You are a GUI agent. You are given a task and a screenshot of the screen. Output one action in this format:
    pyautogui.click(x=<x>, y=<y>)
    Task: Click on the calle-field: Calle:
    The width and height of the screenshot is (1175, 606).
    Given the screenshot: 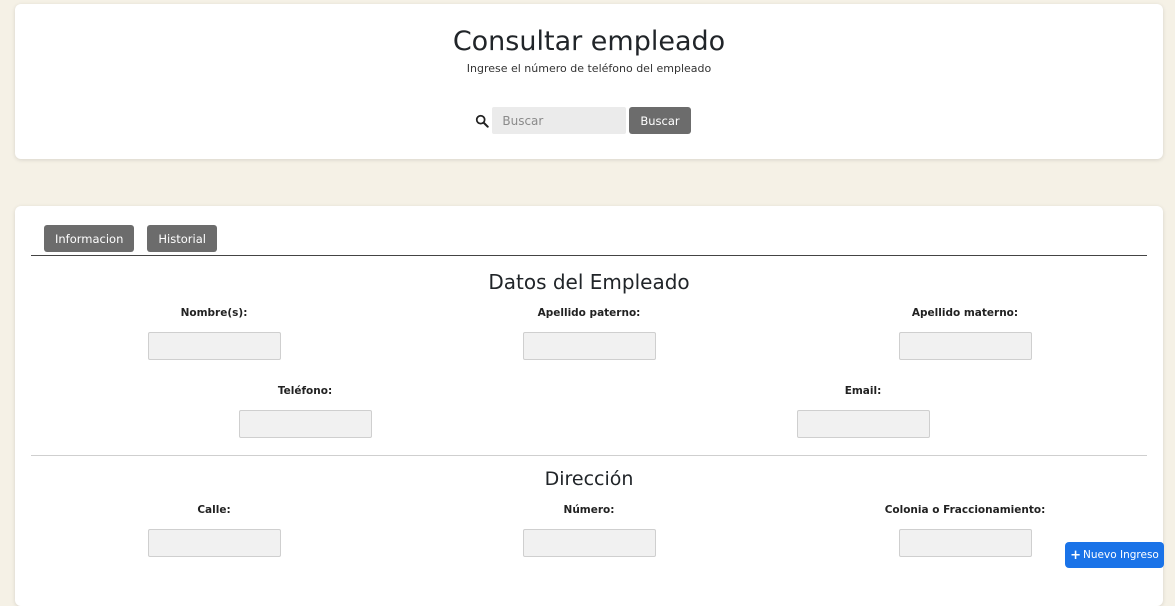 What is the action you would take?
    pyautogui.click(x=214, y=530)
    